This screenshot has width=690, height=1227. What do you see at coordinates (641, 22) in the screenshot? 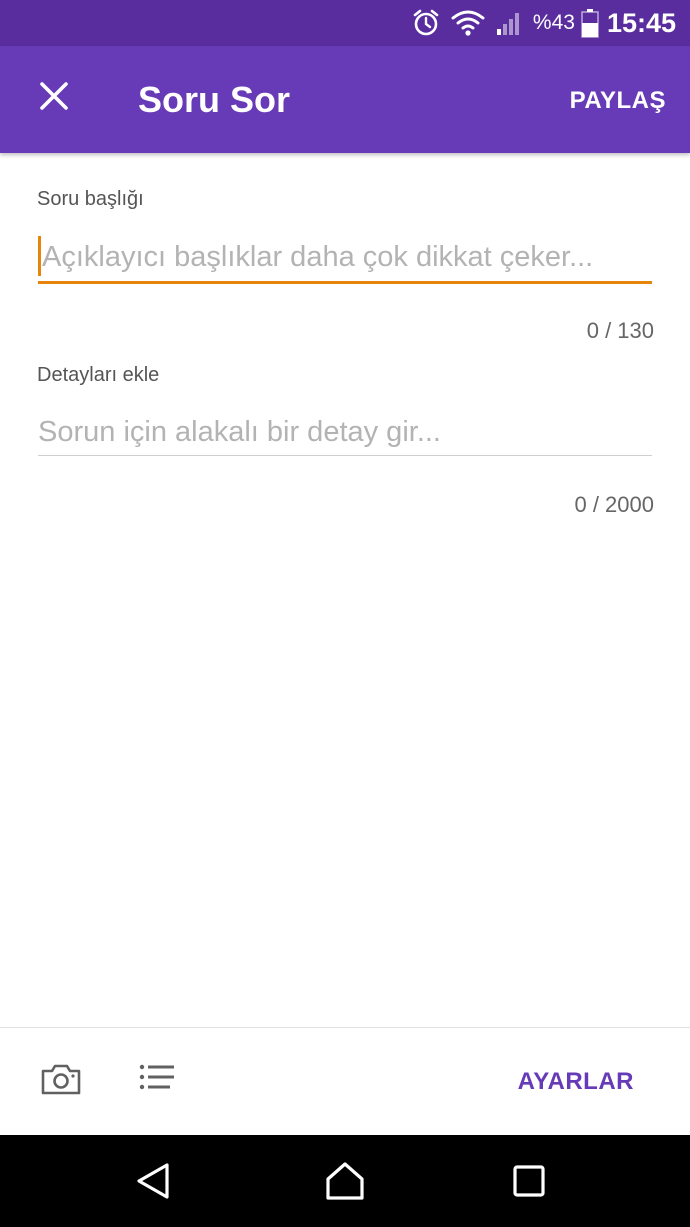
I see `clock: 15:45` at bounding box center [641, 22].